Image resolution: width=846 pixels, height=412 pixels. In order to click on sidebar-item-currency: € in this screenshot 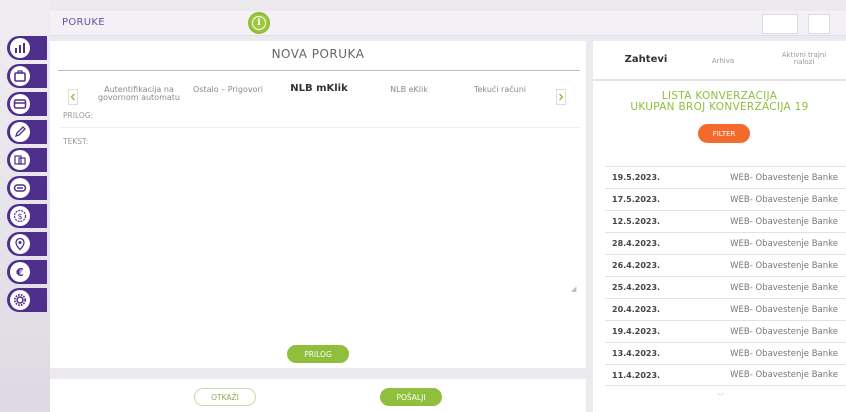, I will do `click(27, 272)`.